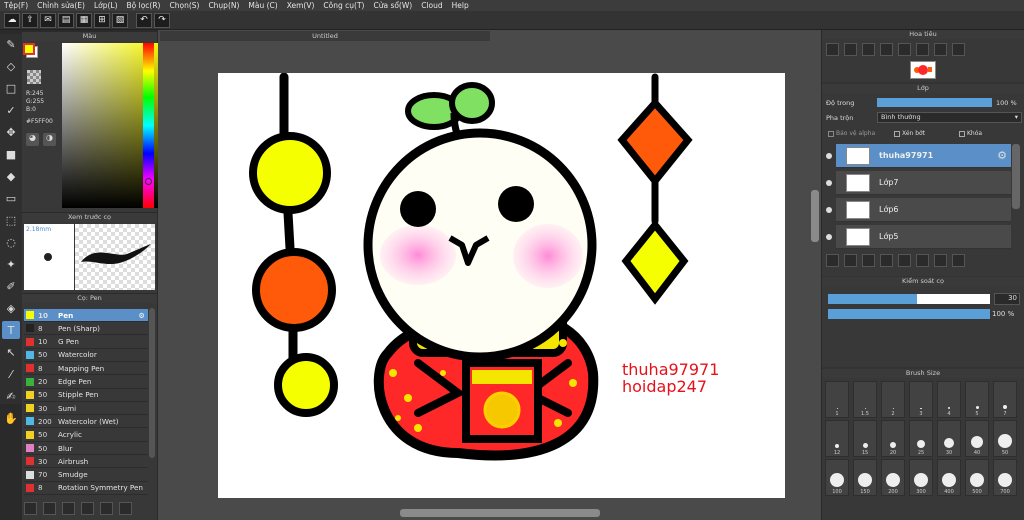  I want to click on folder-icon, so click(87, 508).